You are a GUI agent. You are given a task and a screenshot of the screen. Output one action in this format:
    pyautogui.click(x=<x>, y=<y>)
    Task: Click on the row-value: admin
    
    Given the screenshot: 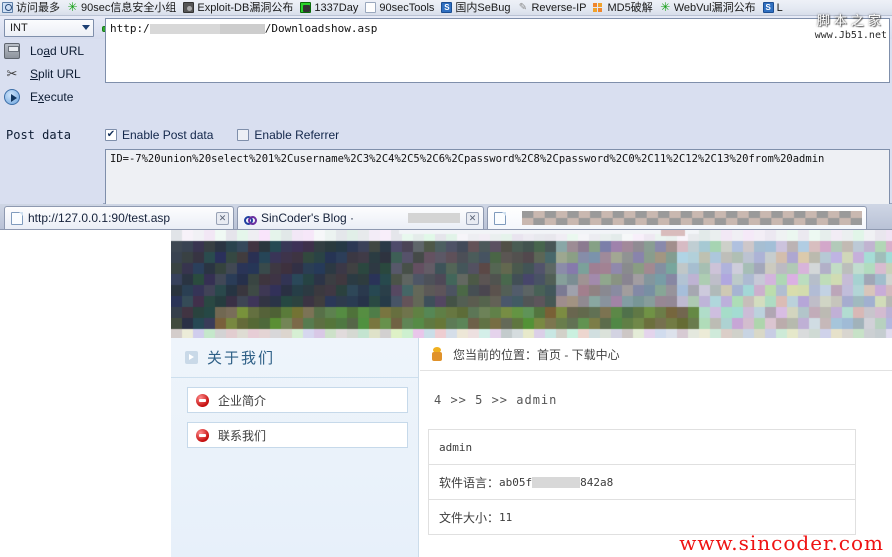 What is the action you would take?
    pyautogui.click(x=456, y=447)
    